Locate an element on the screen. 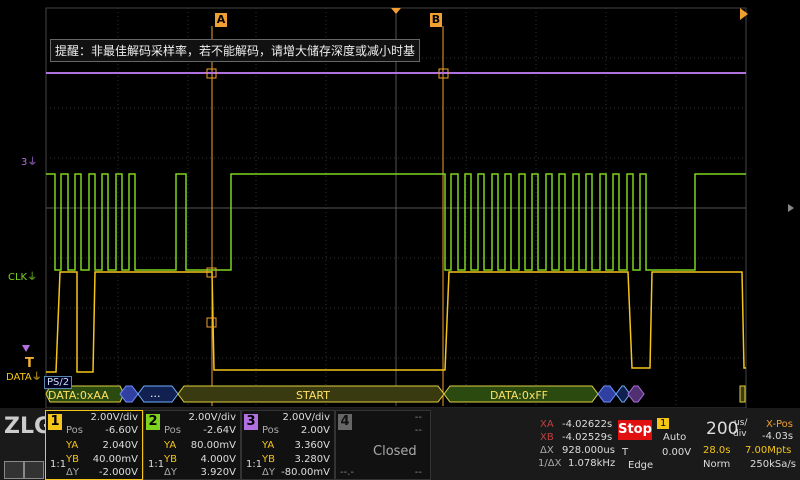  ch3-ya: 3.360V is located at coordinates (312, 445).